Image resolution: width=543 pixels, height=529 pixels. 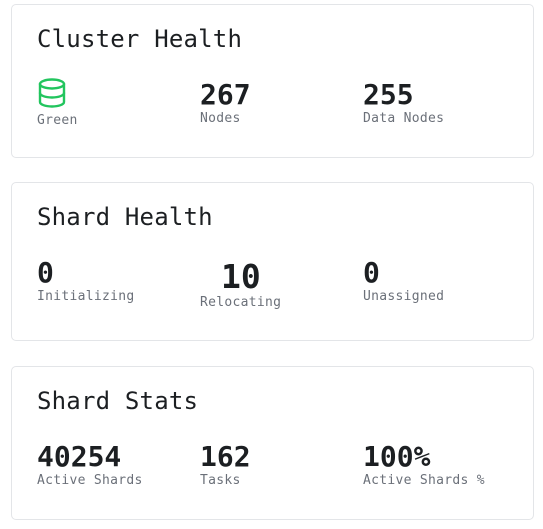 What do you see at coordinates (86, 281) in the screenshot?
I see `initializing-stat: 0 Initializing` at bounding box center [86, 281].